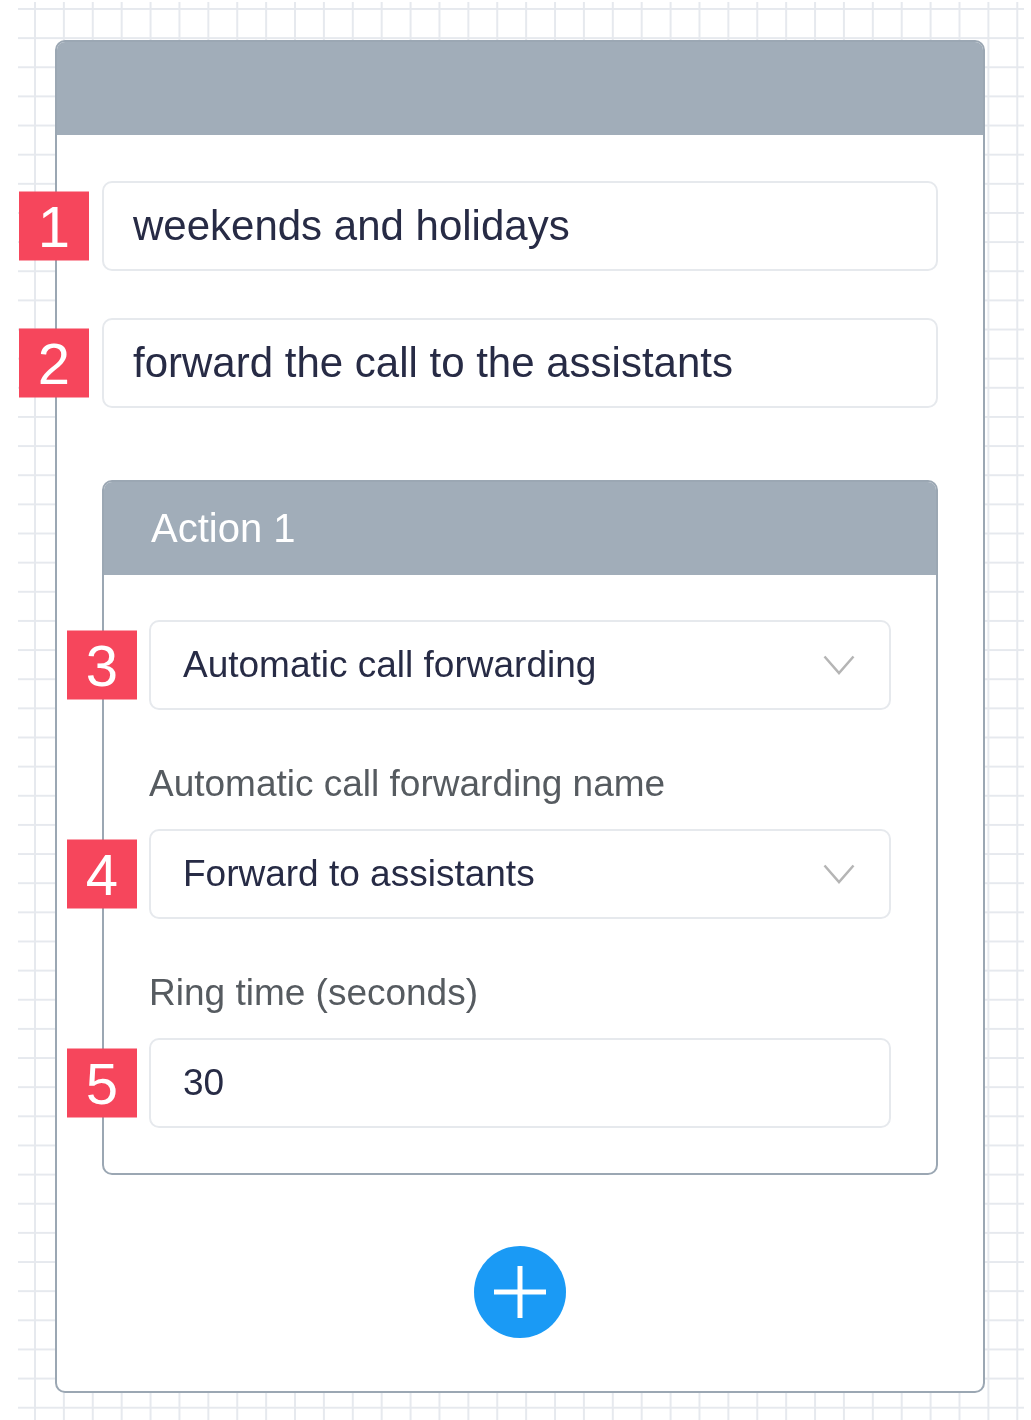  Describe the element at coordinates (520, 226) in the screenshot. I see `text-field: weekends and holidays` at that location.